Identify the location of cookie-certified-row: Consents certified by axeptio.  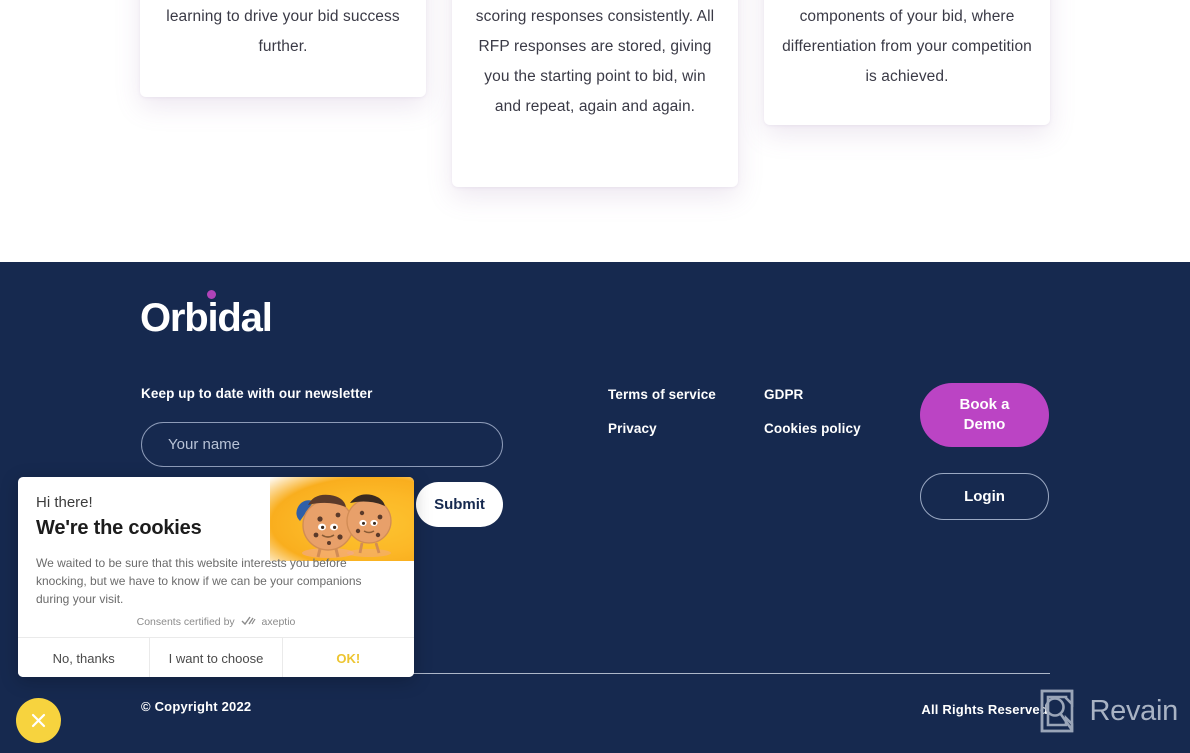
(216, 622).